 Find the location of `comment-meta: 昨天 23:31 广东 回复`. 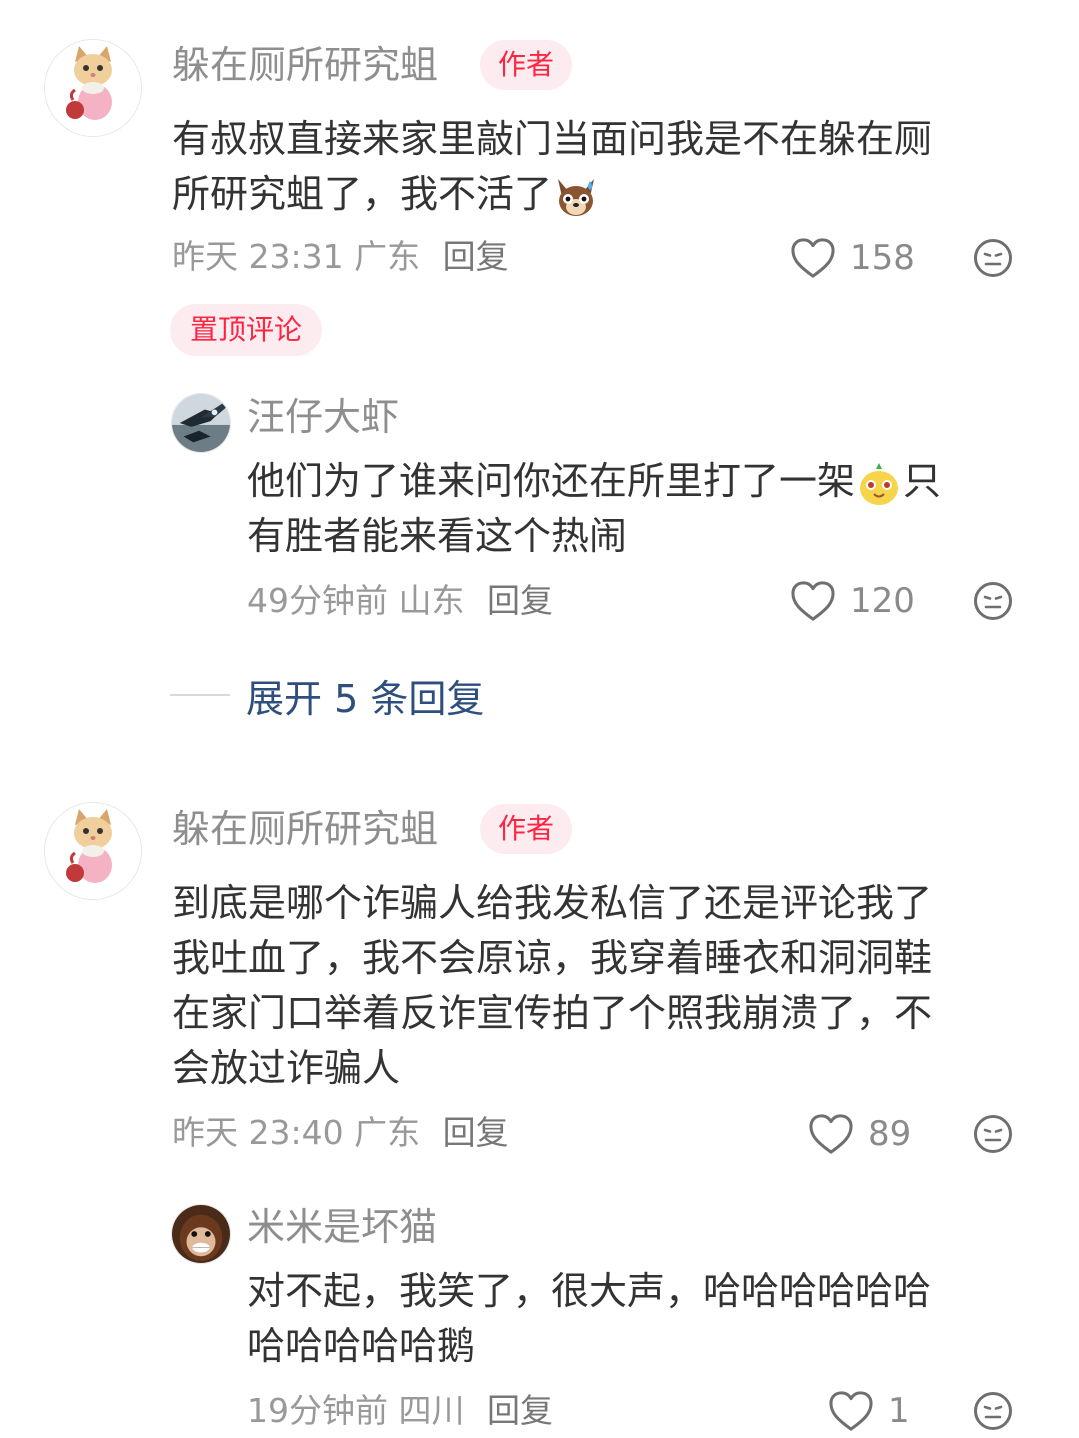

comment-meta: 昨天 23:31 广东 回复 is located at coordinates (340, 256).